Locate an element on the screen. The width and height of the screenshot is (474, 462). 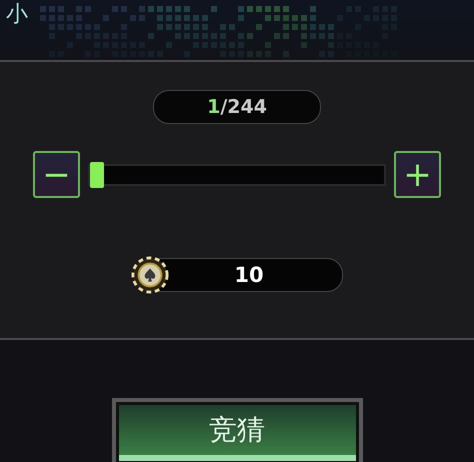
decrease-button: − is located at coordinates (56, 174).